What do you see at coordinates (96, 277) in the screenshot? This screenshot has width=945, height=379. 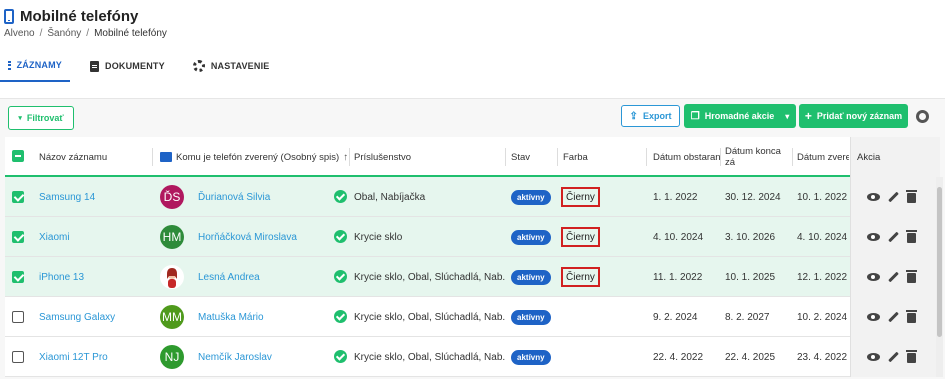 I see `record-name-link: iPhone 13` at bounding box center [96, 277].